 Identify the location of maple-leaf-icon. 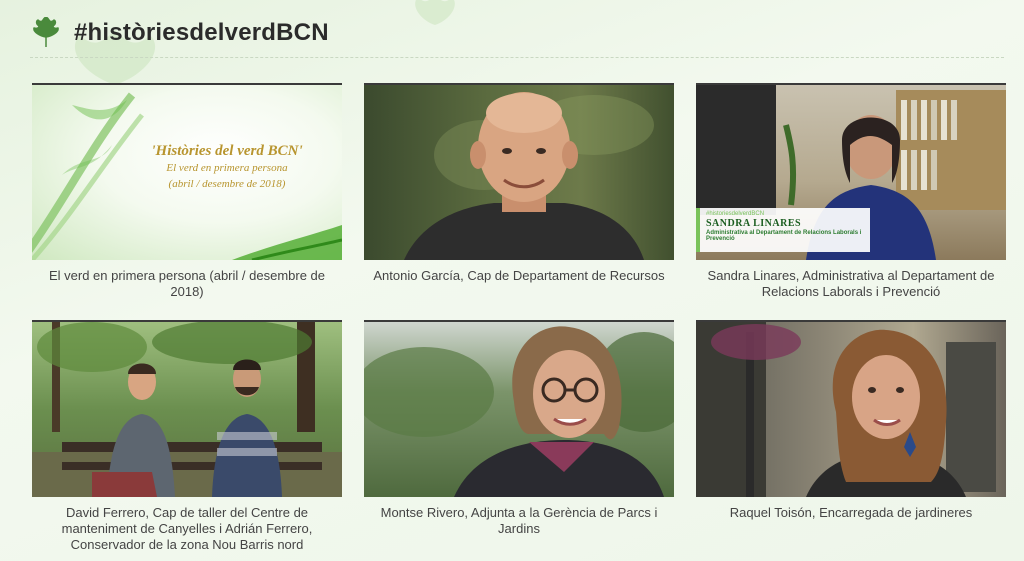
(46, 32).